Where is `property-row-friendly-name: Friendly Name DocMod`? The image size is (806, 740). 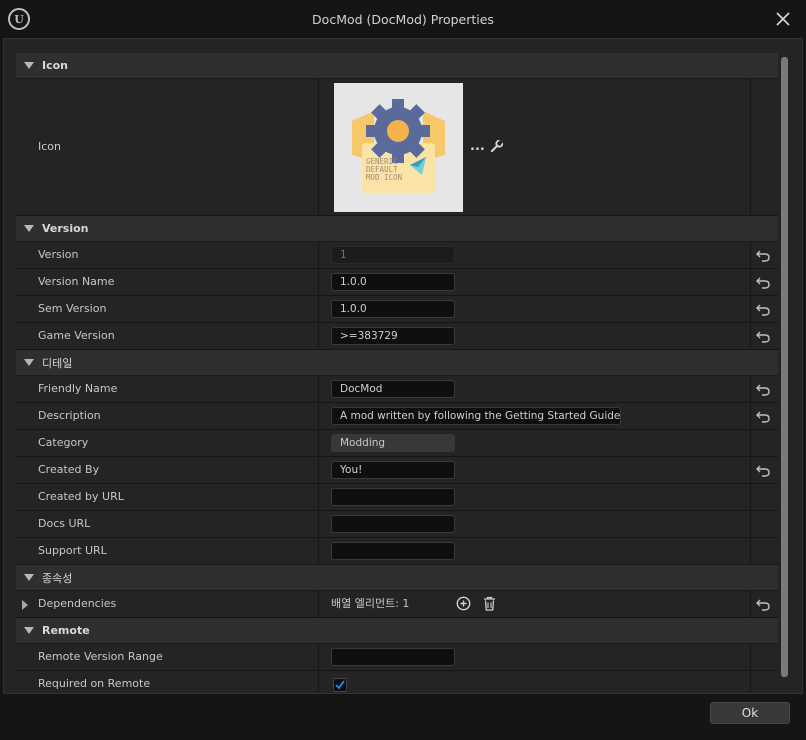 property-row-friendly-name: Friendly Name DocMod is located at coordinates (397, 389).